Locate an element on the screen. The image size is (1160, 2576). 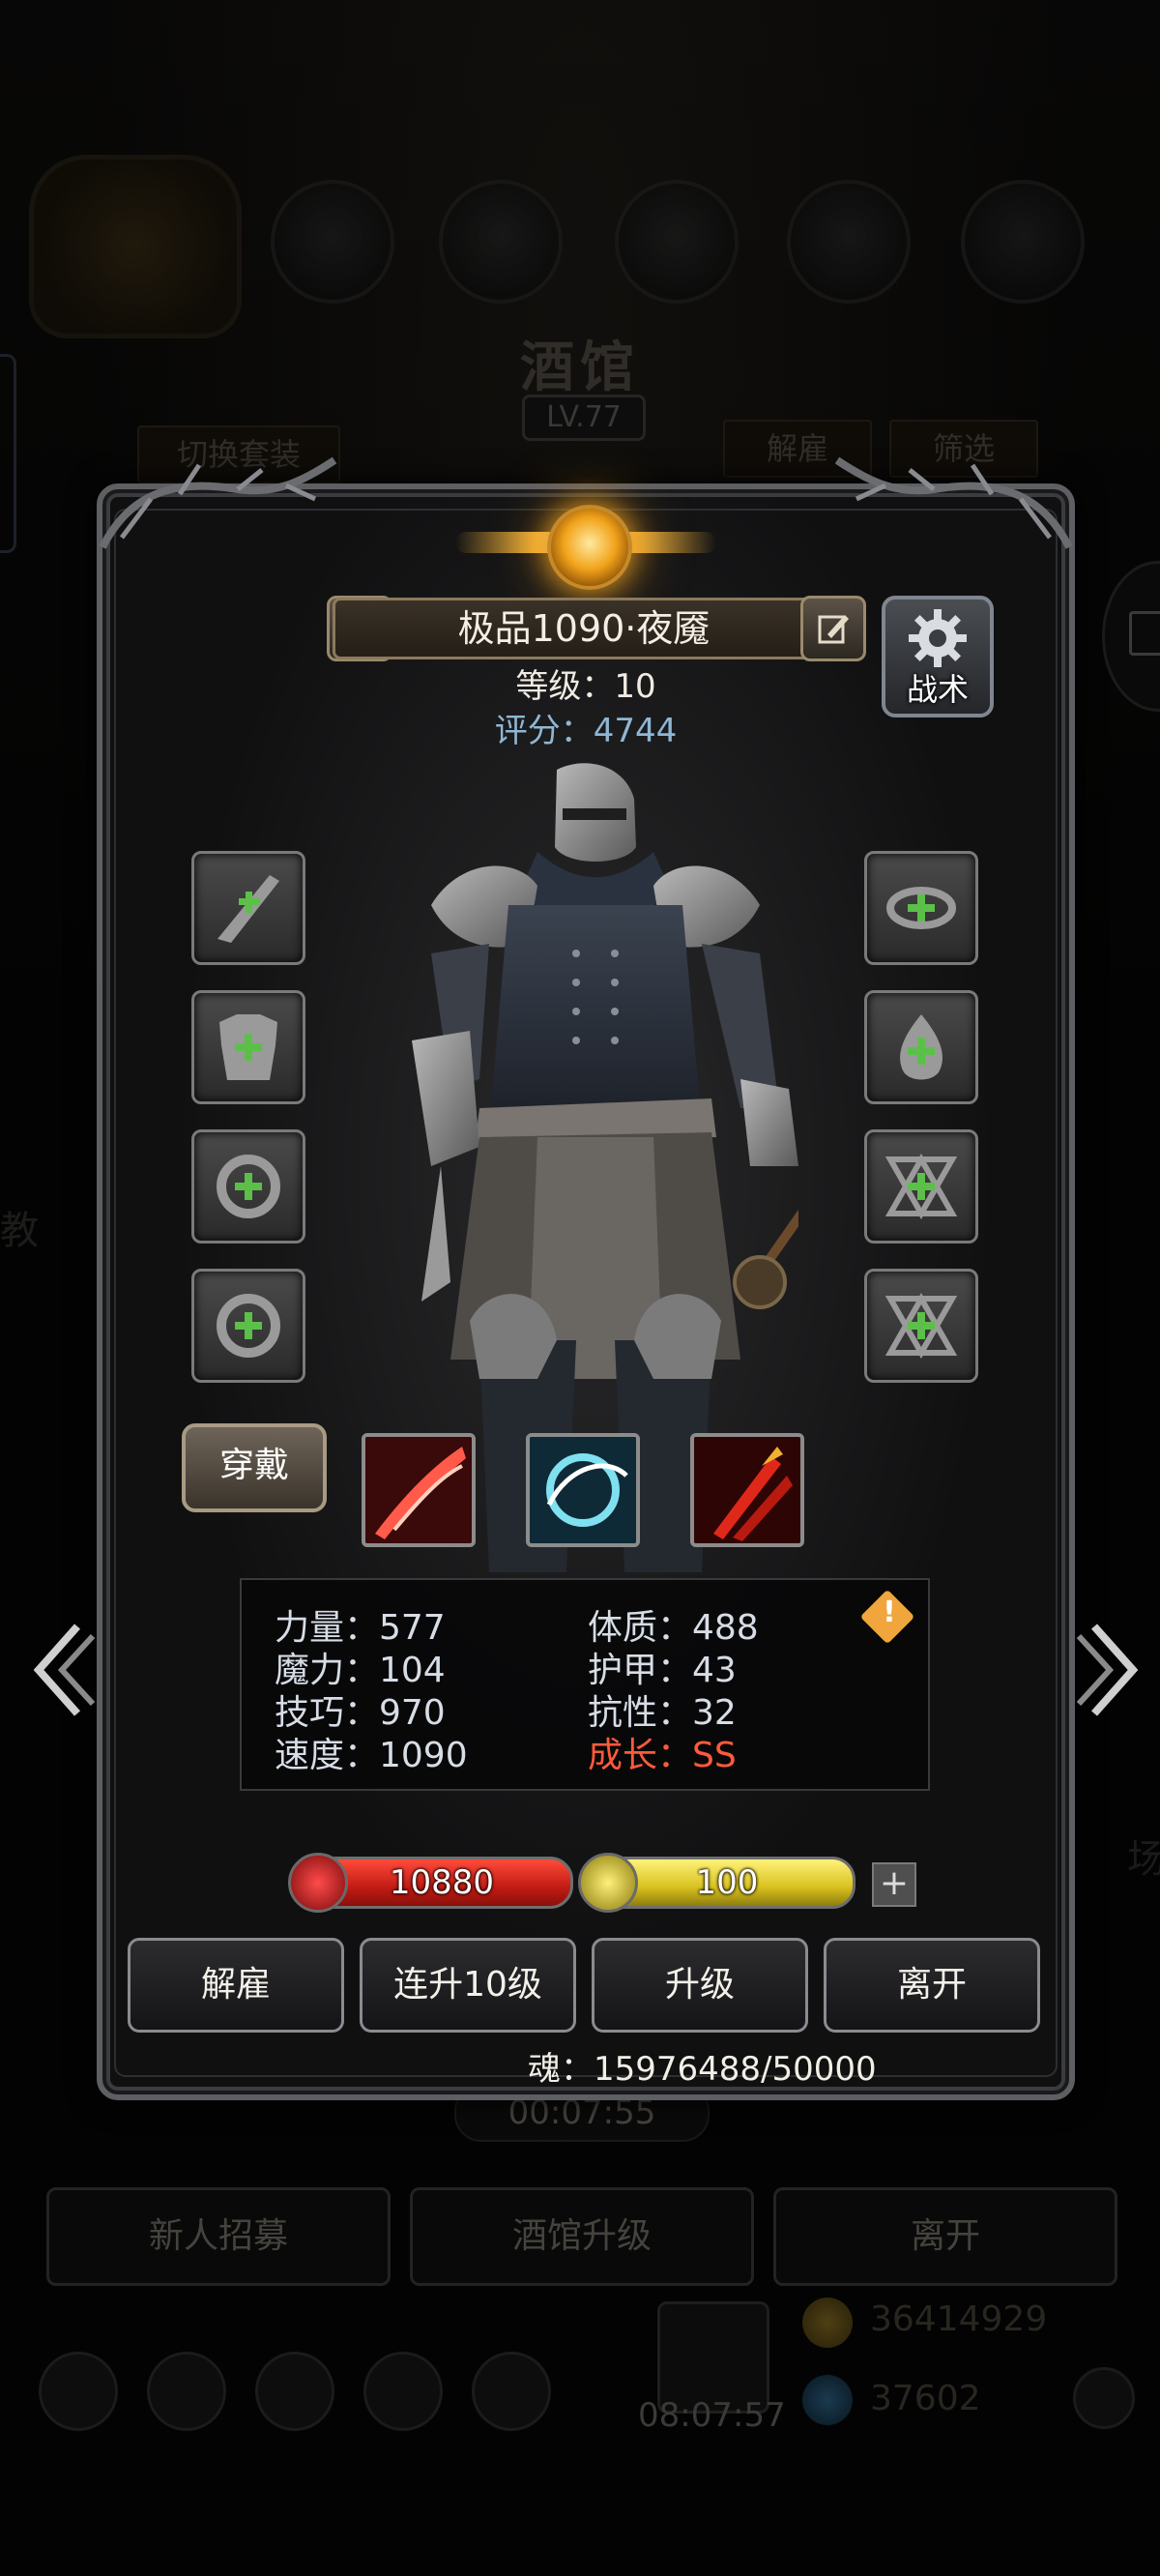
helmet-slot is located at coordinates (921, 908).